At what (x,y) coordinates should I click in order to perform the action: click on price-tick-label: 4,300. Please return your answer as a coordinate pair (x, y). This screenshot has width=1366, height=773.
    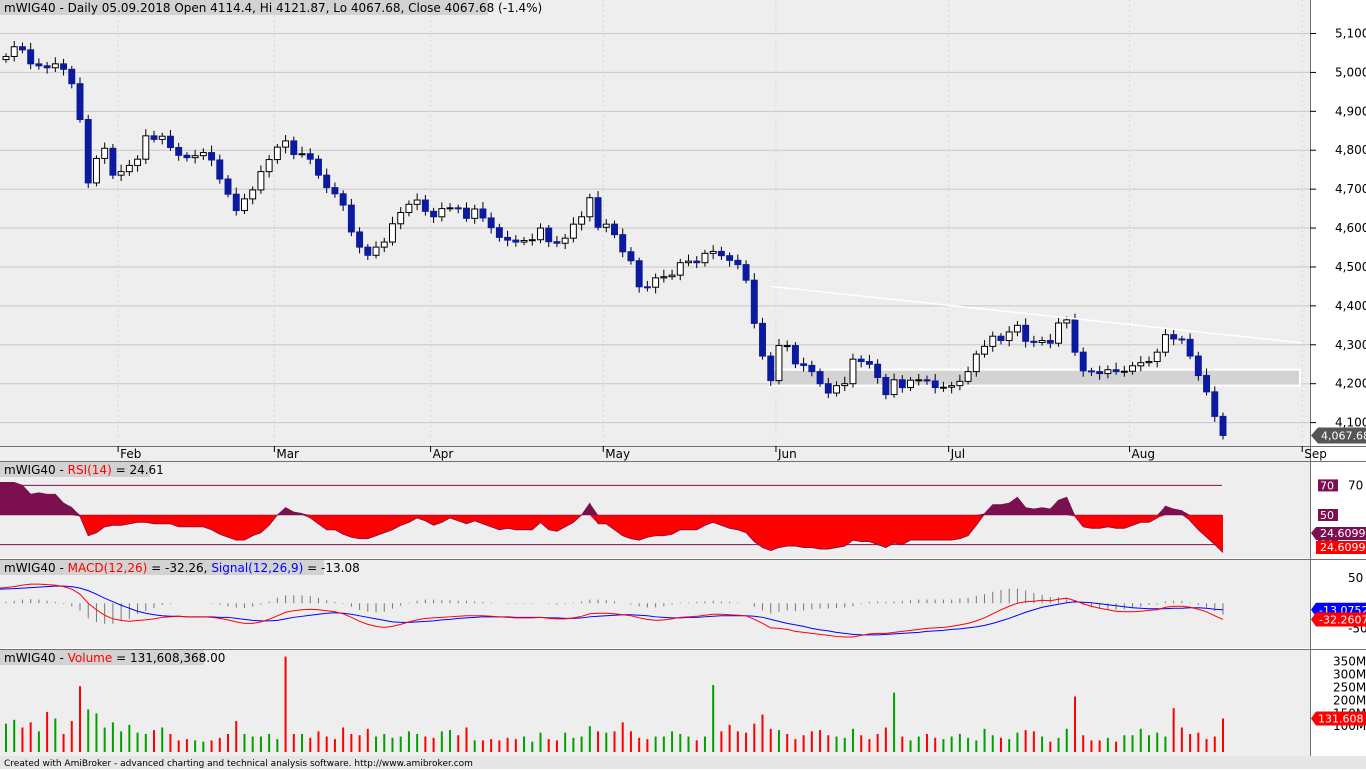
    Looking at the image, I should click on (1350, 345).